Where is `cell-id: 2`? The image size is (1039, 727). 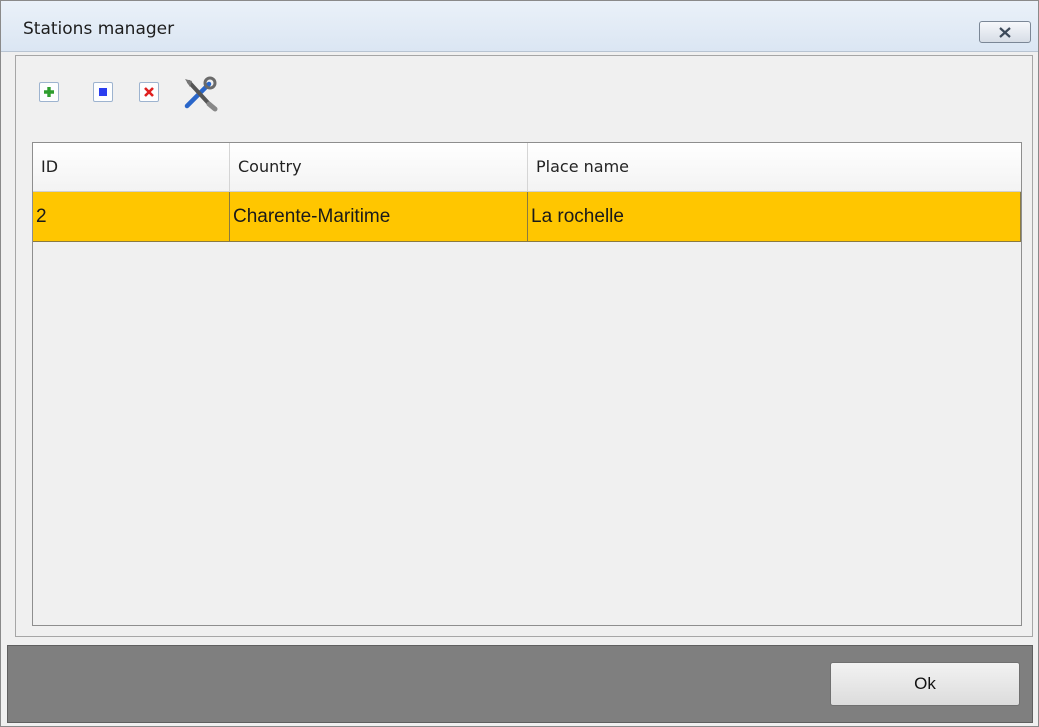
cell-id: 2 is located at coordinates (131, 216).